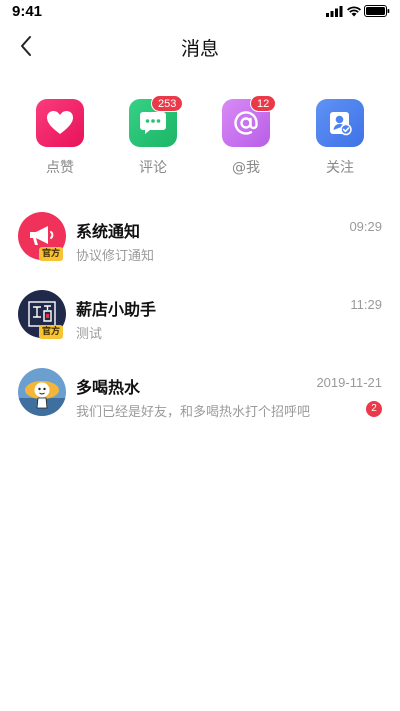 This screenshot has height=711, width=400. I want to click on signal-icon, so click(334, 11).